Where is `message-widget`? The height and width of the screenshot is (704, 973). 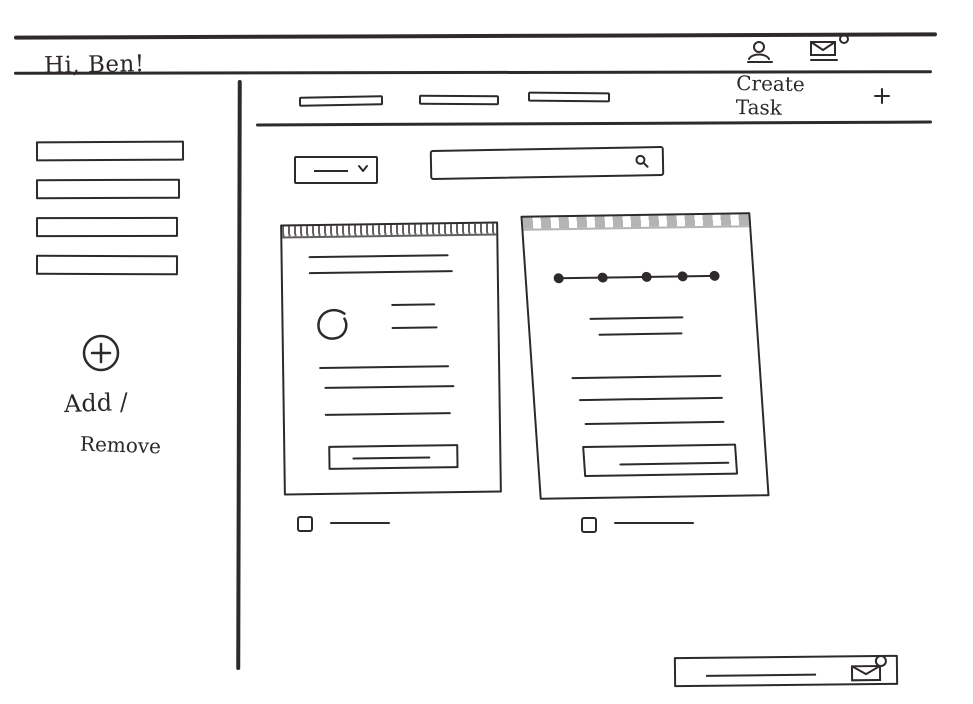
message-widget is located at coordinates (786, 671).